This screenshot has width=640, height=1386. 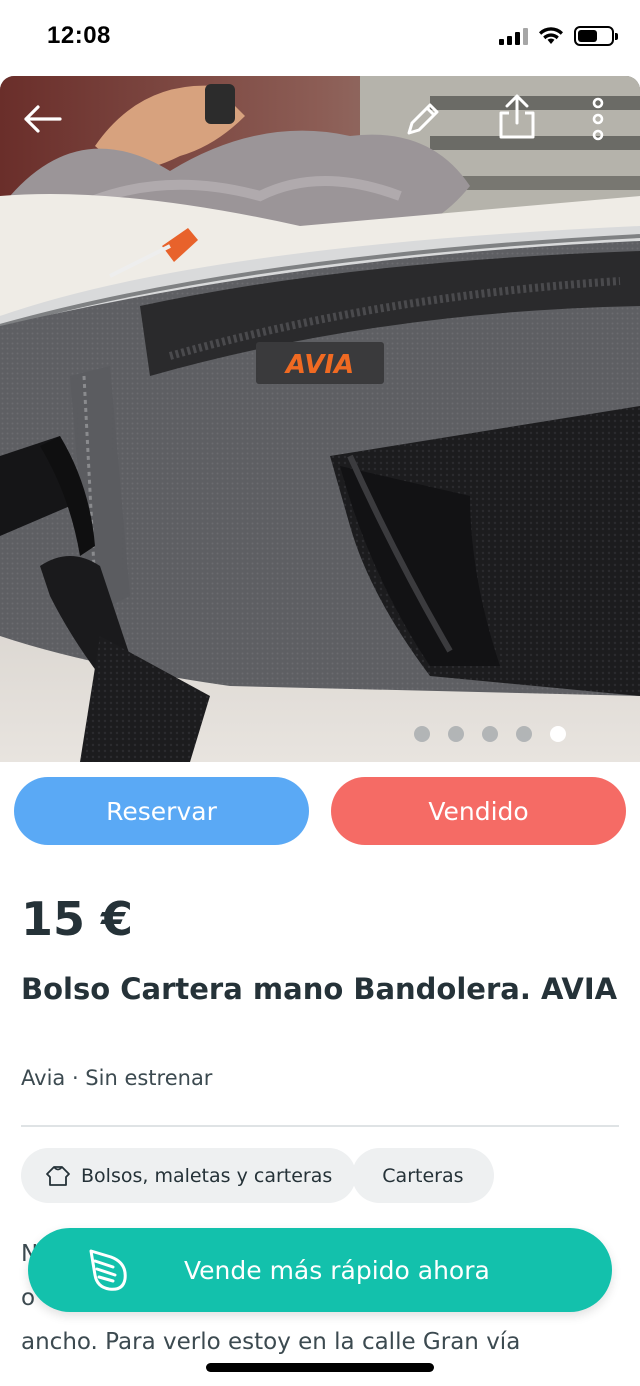 I want to click on product-meta: Avia · Sin estrenar, so click(x=117, y=1078).